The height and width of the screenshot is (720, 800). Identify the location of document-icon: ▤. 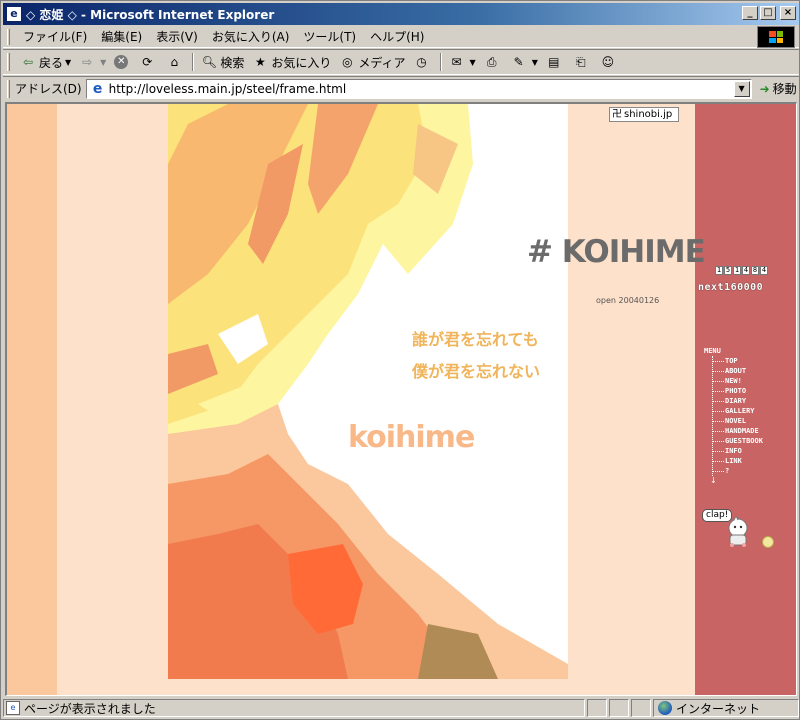
(554, 62).